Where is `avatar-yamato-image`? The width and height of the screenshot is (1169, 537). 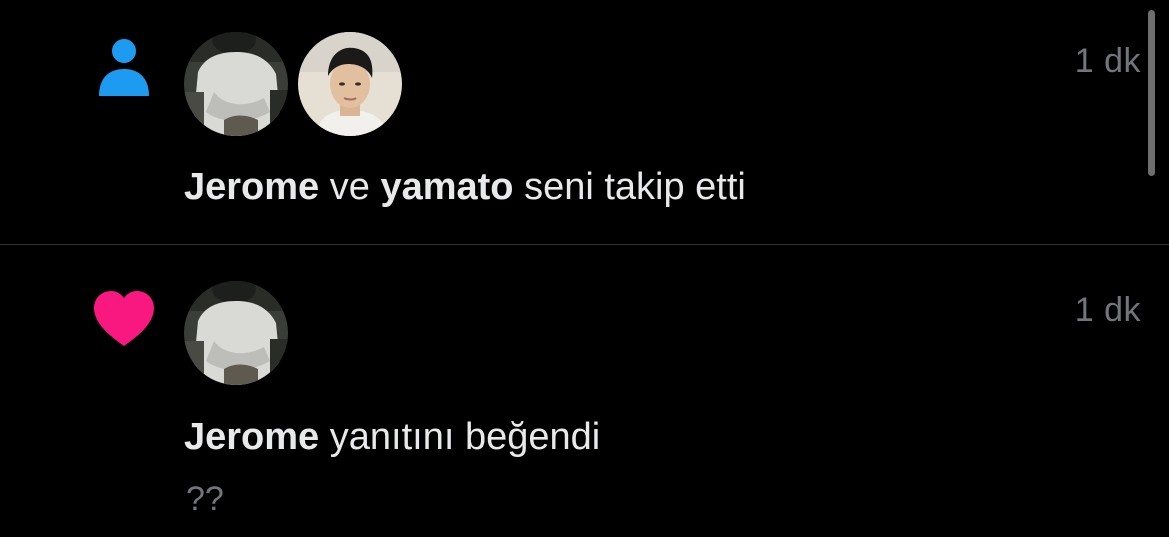 avatar-yamato-image is located at coordinates (350, 84).